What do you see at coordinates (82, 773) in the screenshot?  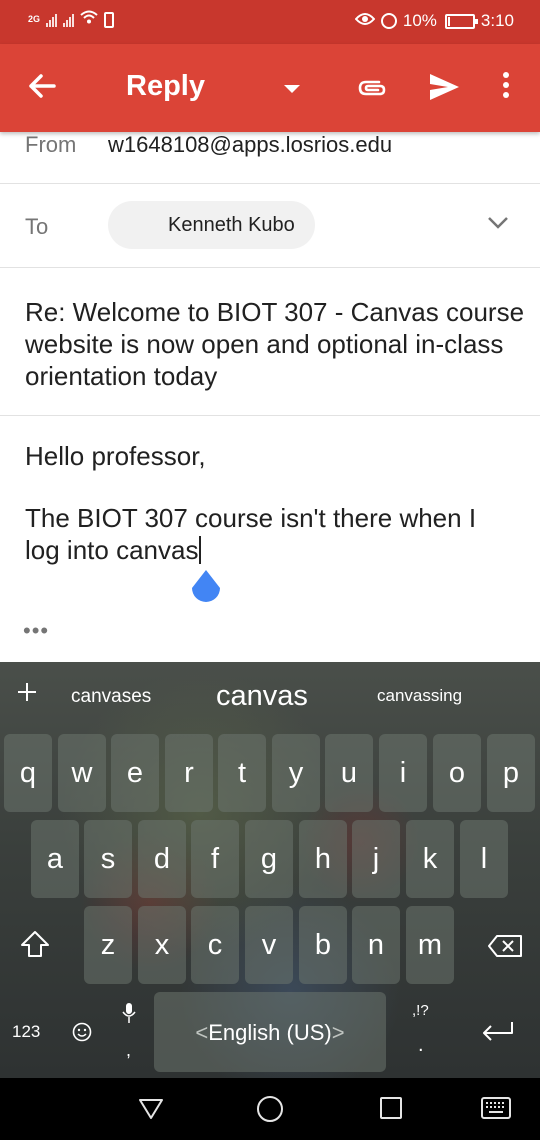 I see `key: w` at bounding box center [82, 773].